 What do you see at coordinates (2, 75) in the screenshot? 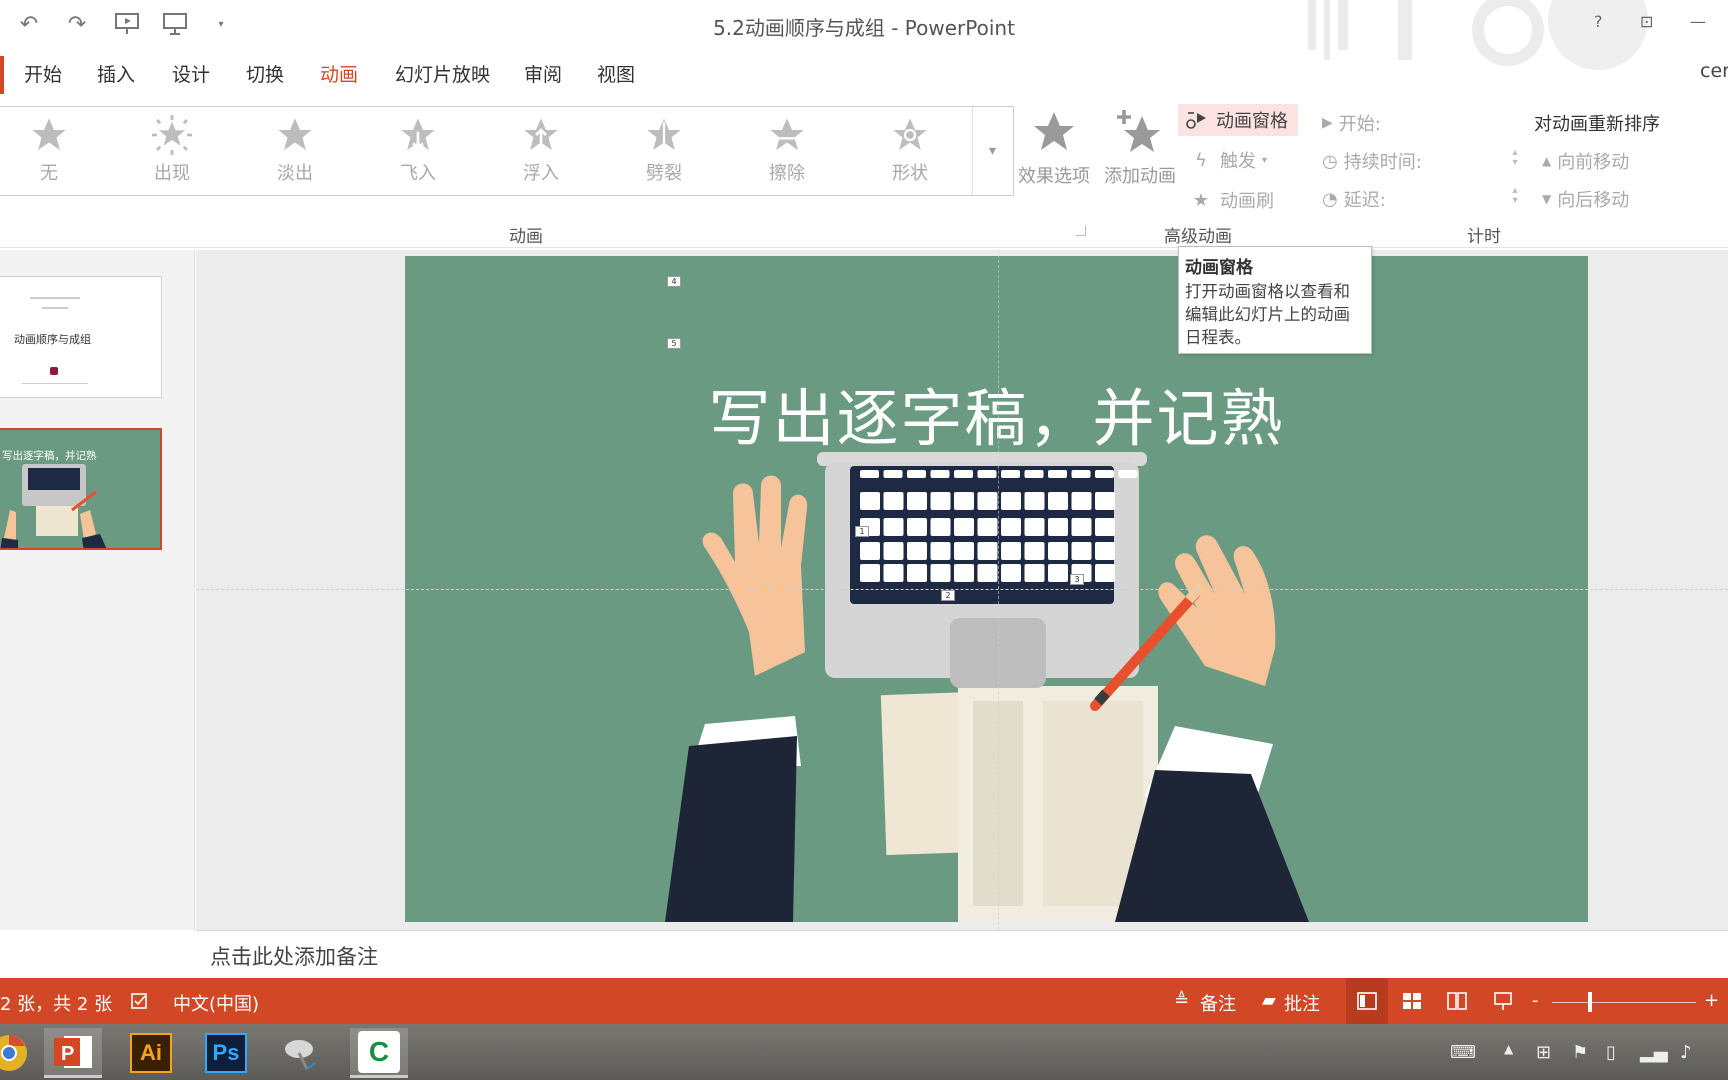
I see `tab-accent-bar` at bounding box center [2, 75].